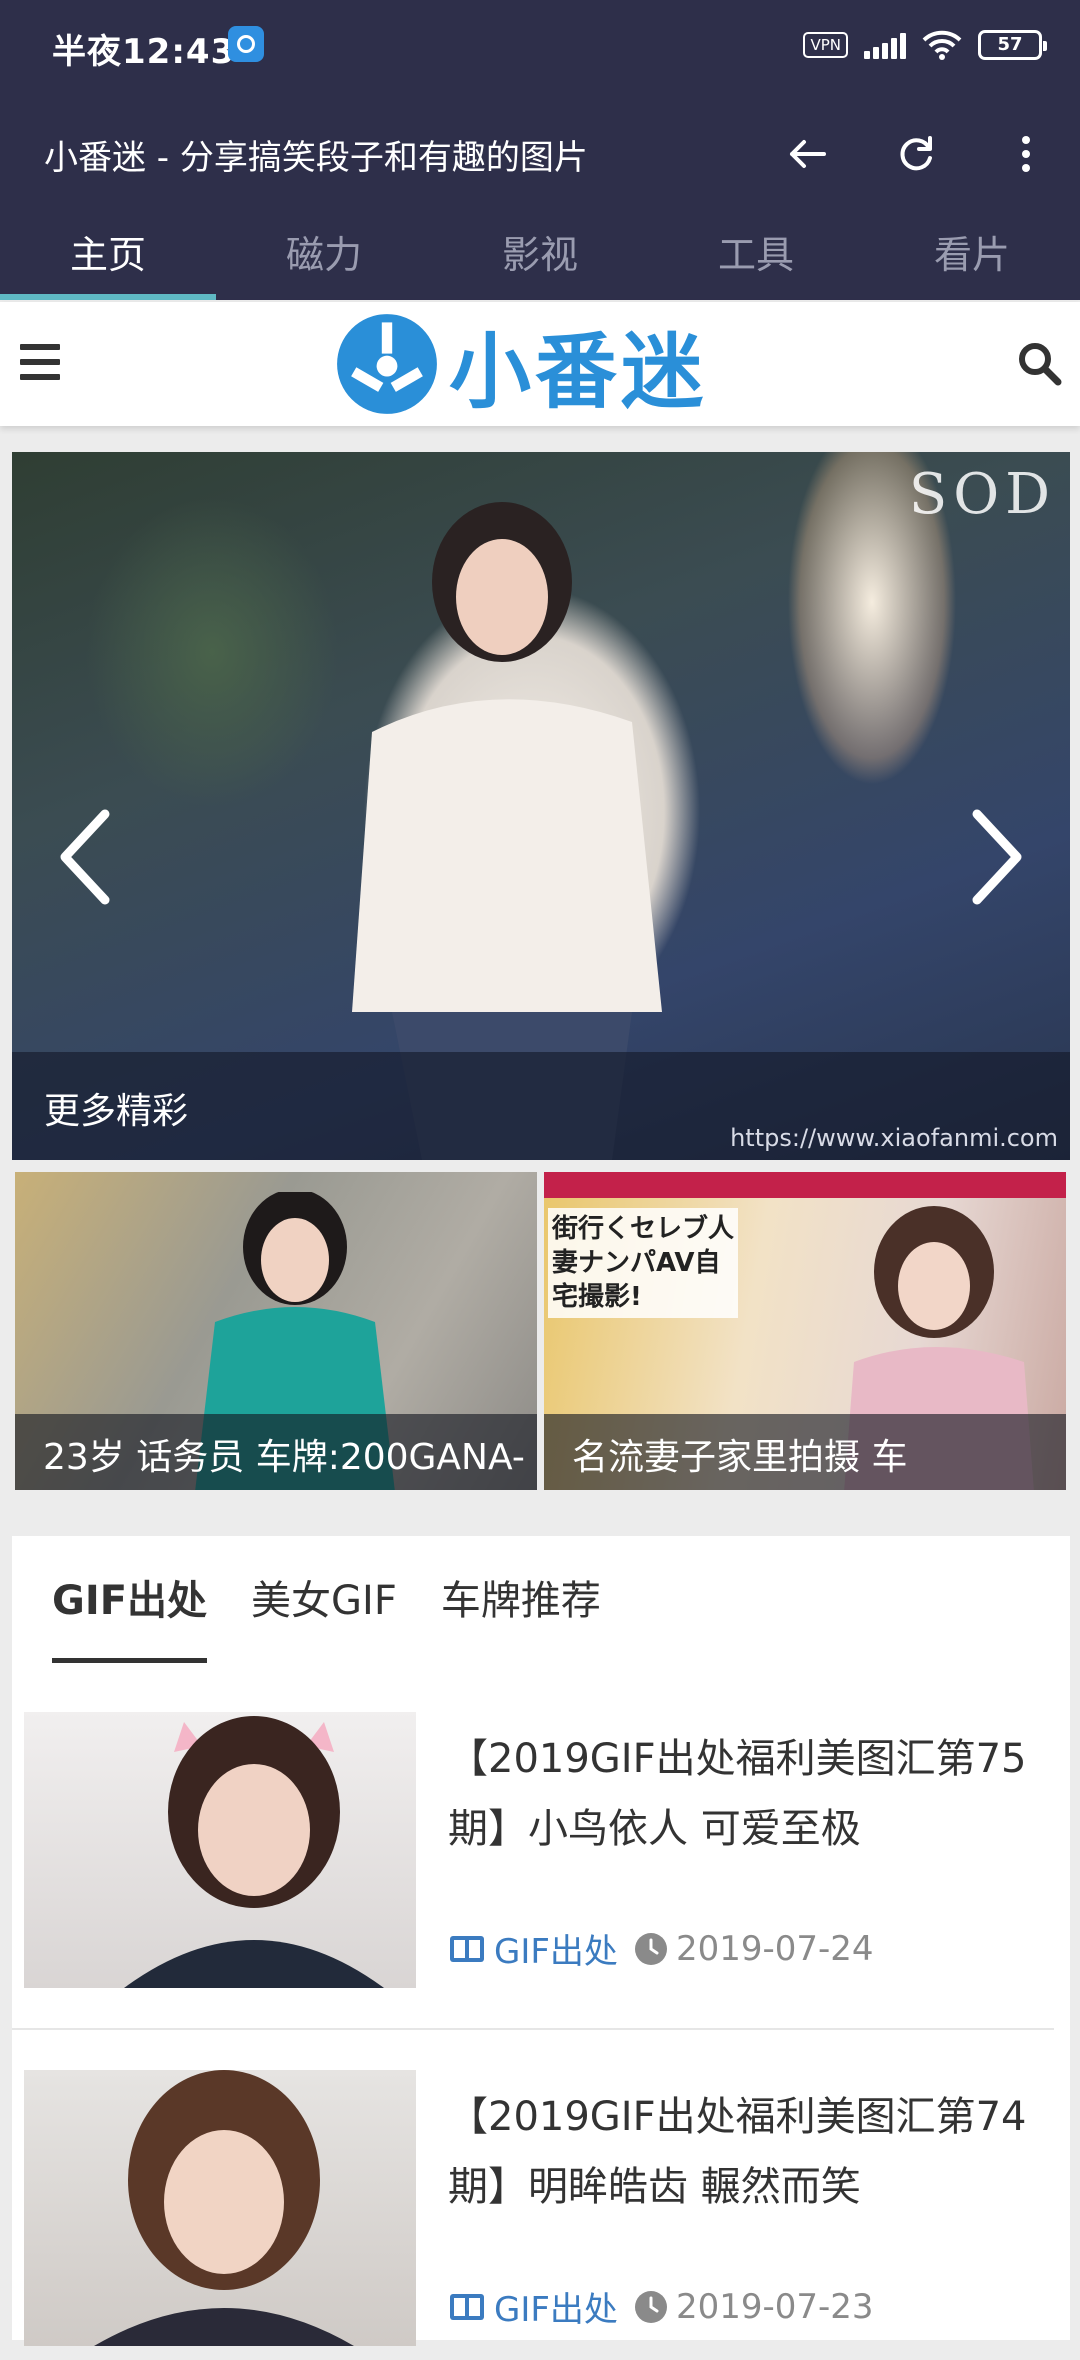 The image size is (1080, 2360). I want to click on logo-text: 小番迷, so click(578, 371).